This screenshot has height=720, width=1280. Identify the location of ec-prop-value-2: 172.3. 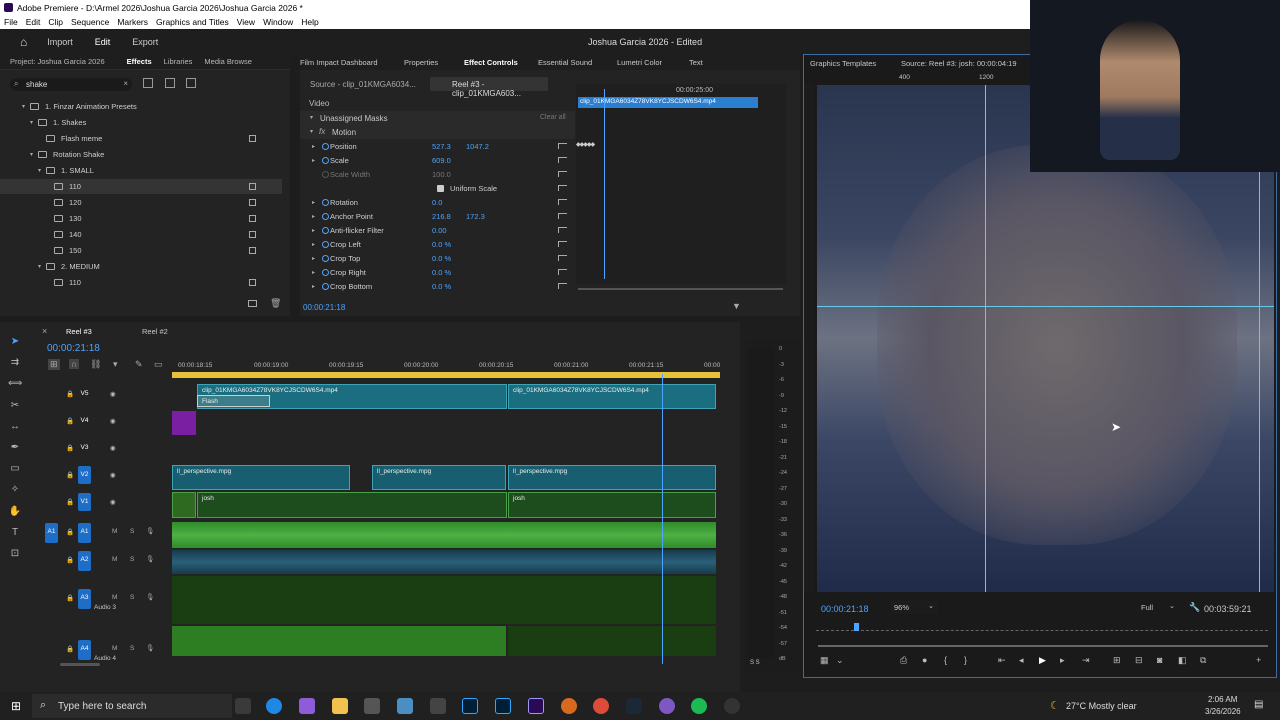
(475, 216).